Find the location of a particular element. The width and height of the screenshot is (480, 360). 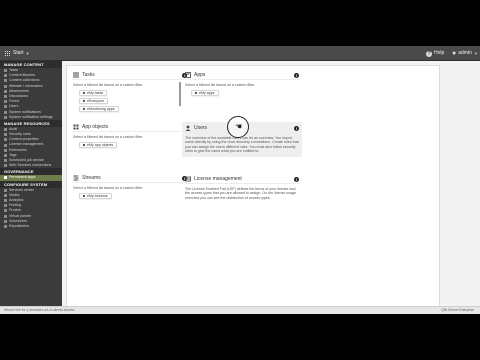

sidebar-item-label: Repositories is located at coordinates (19, 225).